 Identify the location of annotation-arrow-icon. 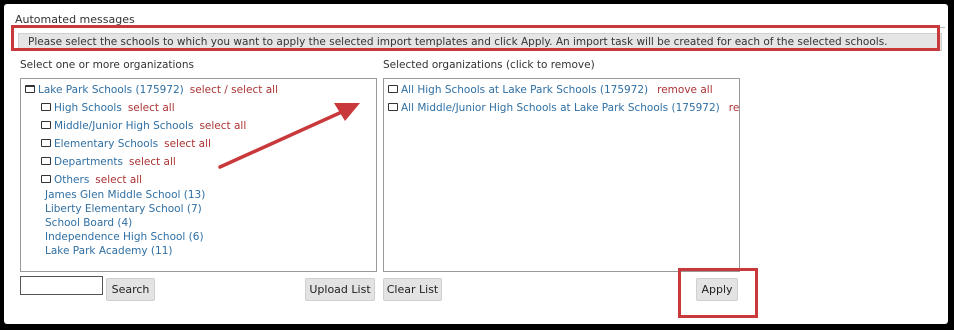
(289, 136).